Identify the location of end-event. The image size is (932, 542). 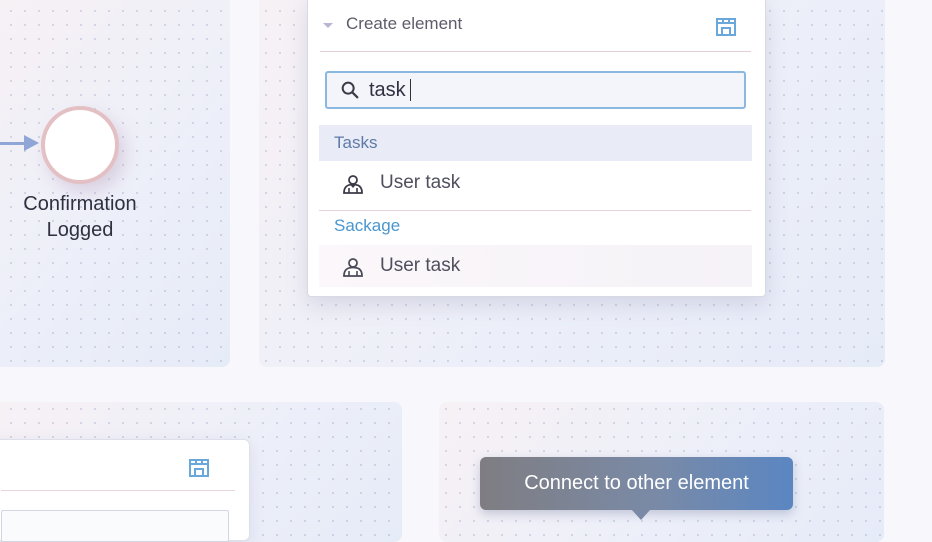
(80, 145).